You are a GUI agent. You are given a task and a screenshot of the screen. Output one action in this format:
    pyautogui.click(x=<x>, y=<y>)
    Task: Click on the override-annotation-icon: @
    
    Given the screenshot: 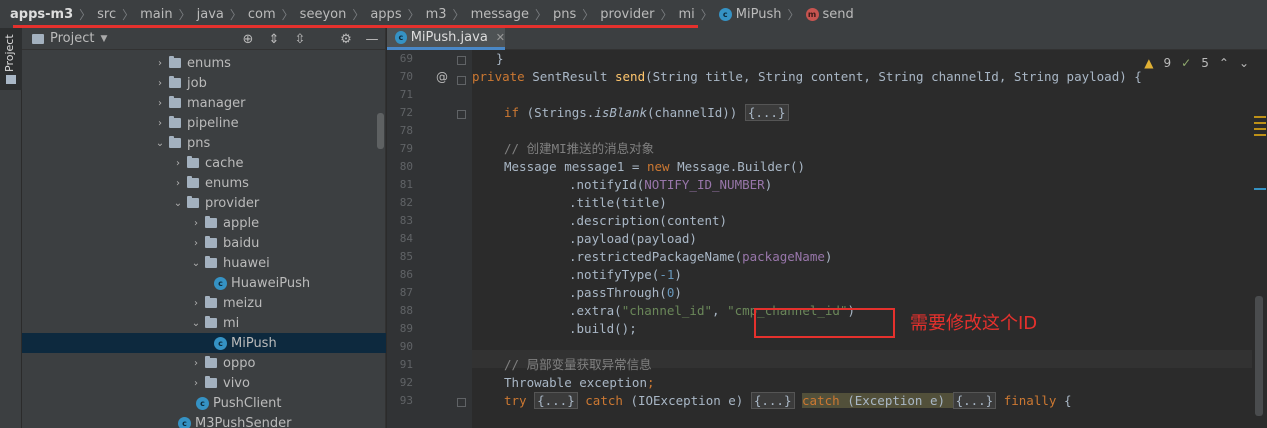 What is the action you would take?
    pyautogui.click(x=442, y=77)
    